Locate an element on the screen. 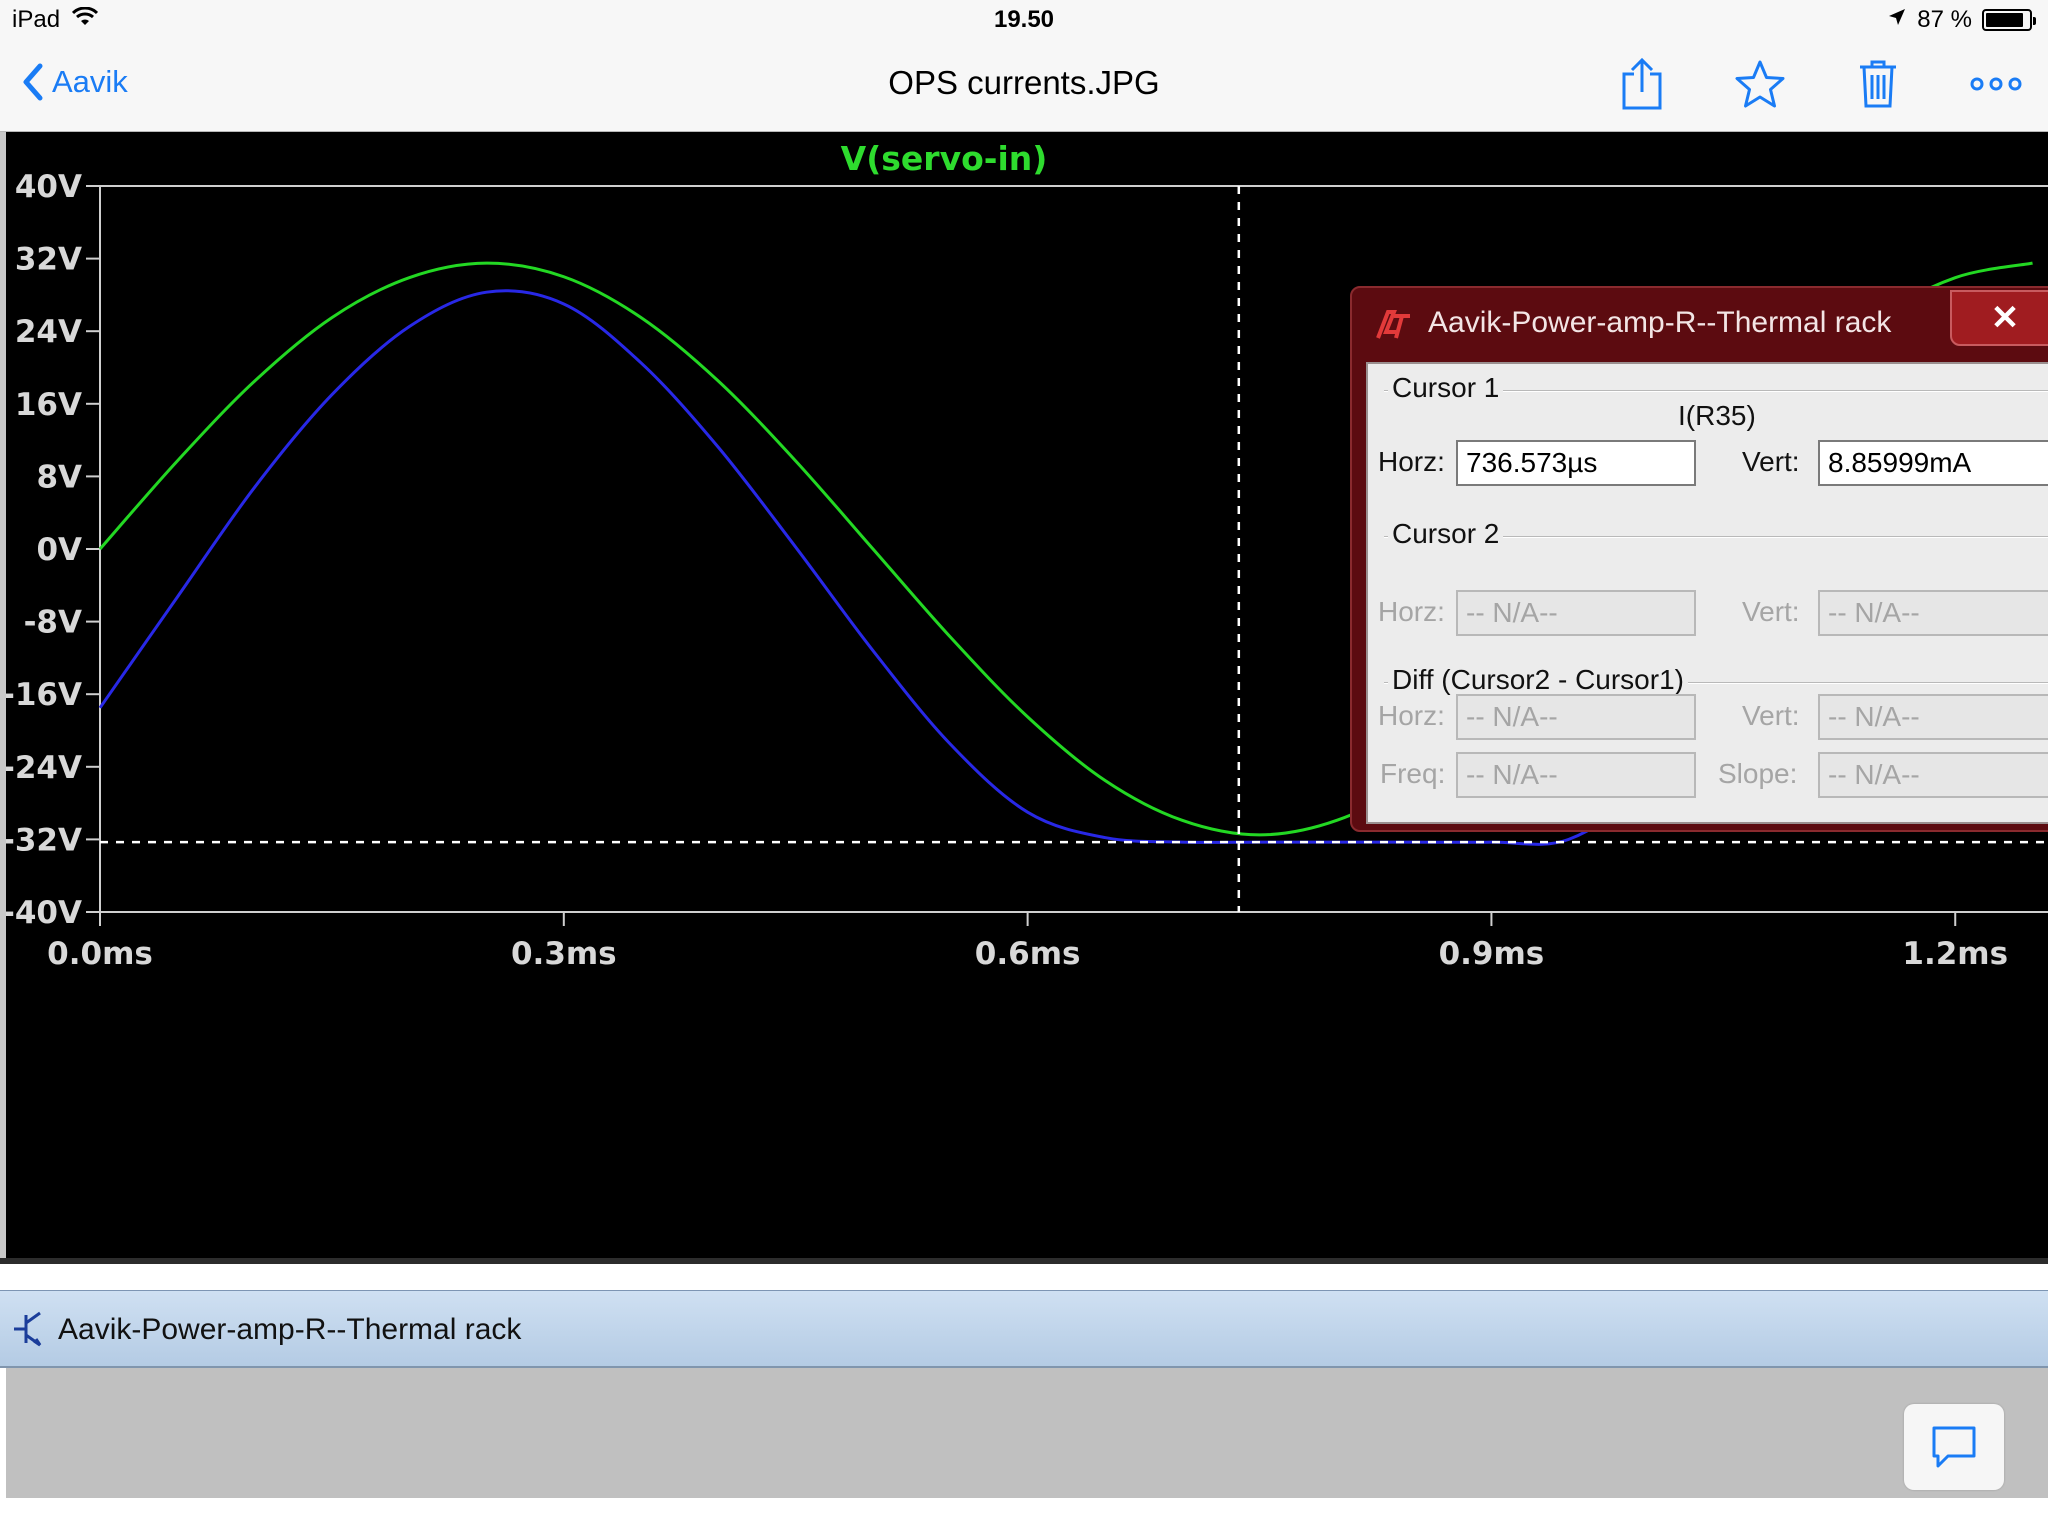 Image resolution: width=2048 pixels, height=1536 pixels. diff-horz-field: -- N/A-- is located at coordinates (1576, 717).